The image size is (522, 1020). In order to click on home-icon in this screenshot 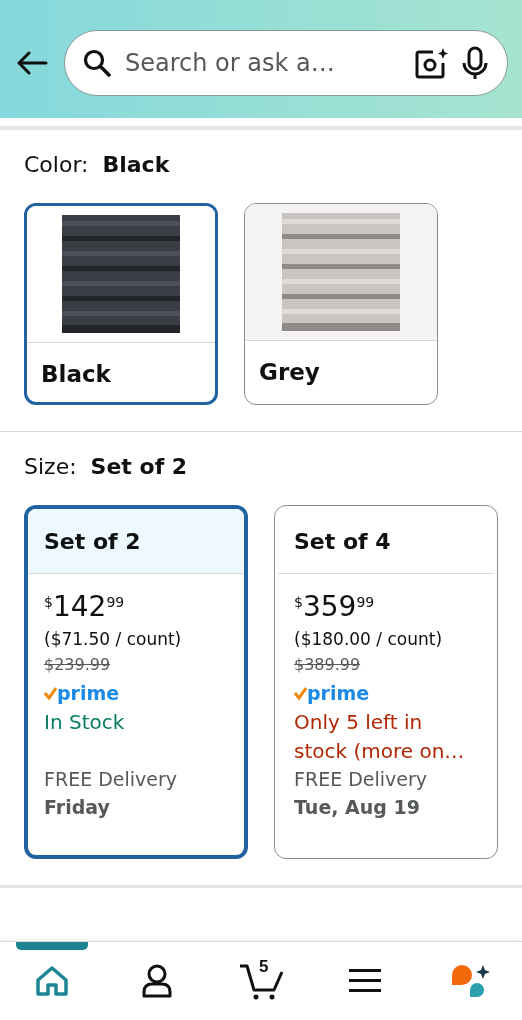, I will do `click(52, 981)`.